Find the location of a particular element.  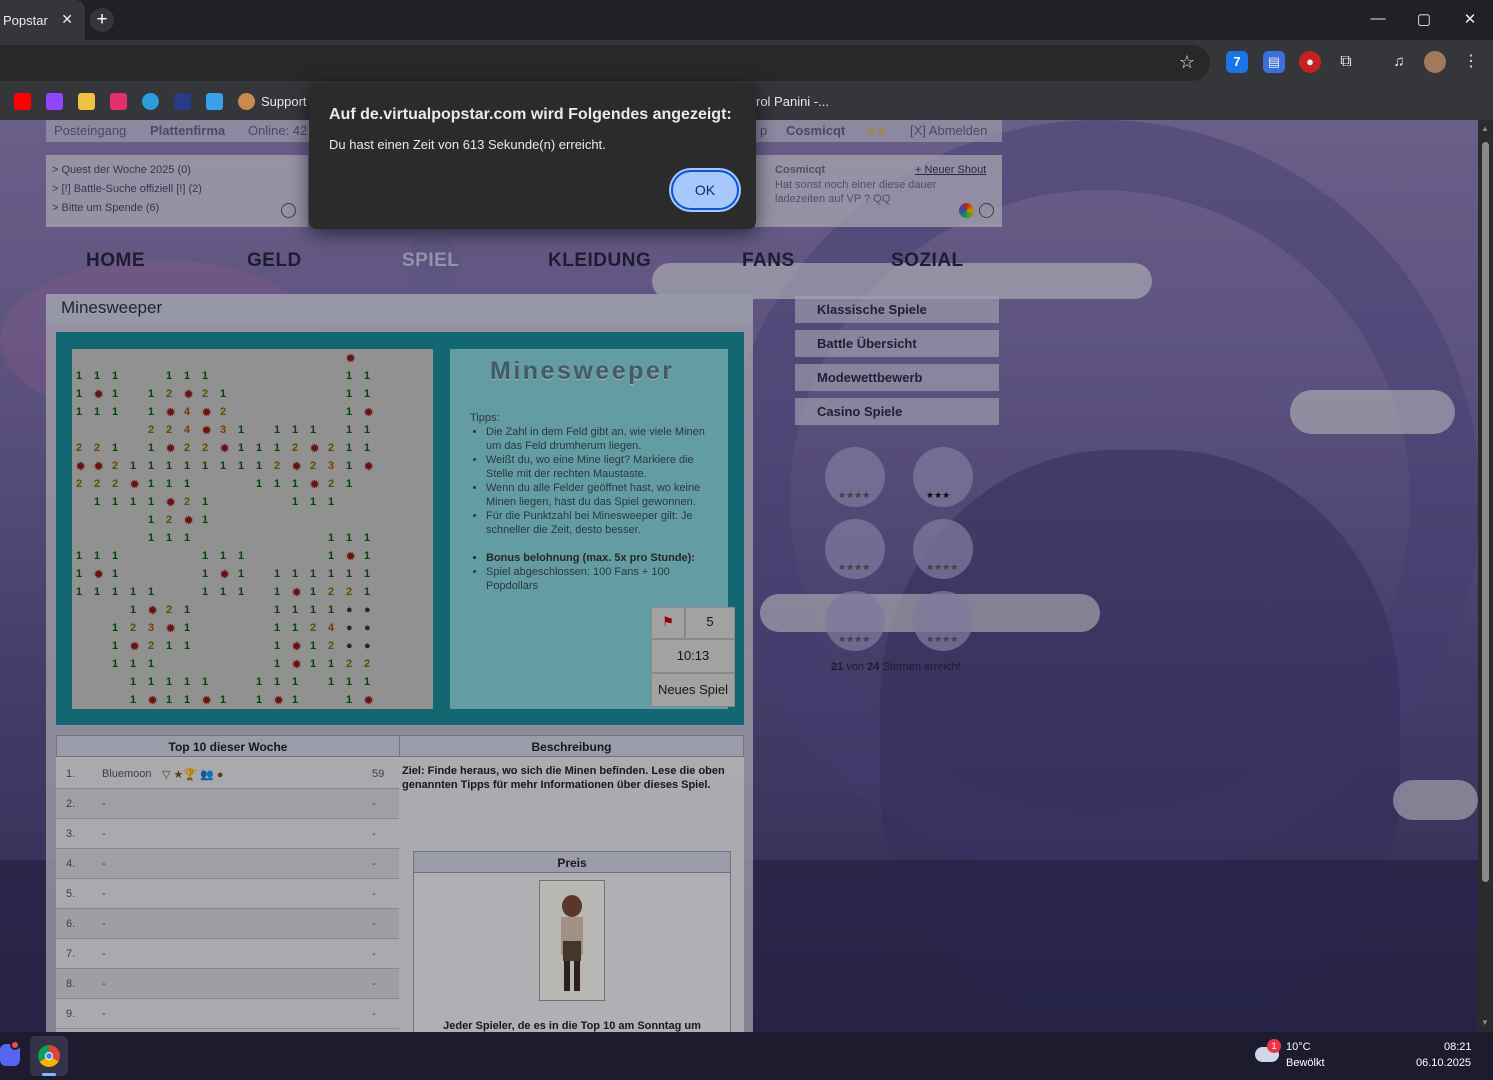

bookmark-icon is located at coordinates (86, 101).